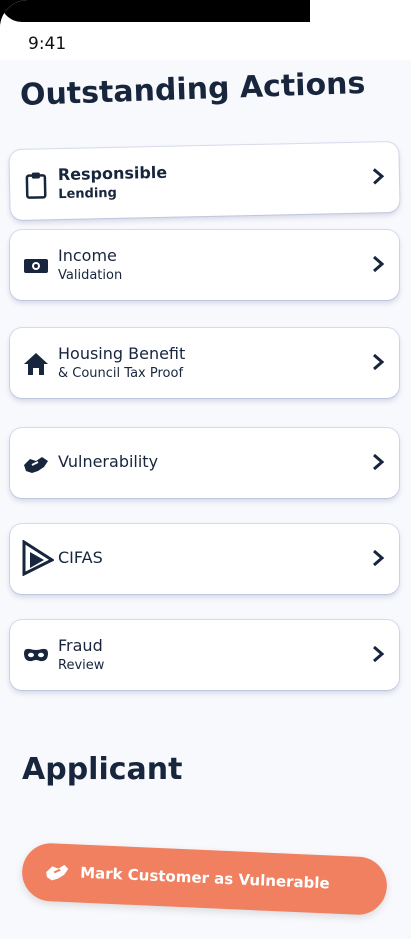 This screenshot has height=939, width=411. What do you see at coordinates (121, 373) in the screenshot?
I see `action-subtitle: & Council Tax Proof` at bounding box center [121, 373].